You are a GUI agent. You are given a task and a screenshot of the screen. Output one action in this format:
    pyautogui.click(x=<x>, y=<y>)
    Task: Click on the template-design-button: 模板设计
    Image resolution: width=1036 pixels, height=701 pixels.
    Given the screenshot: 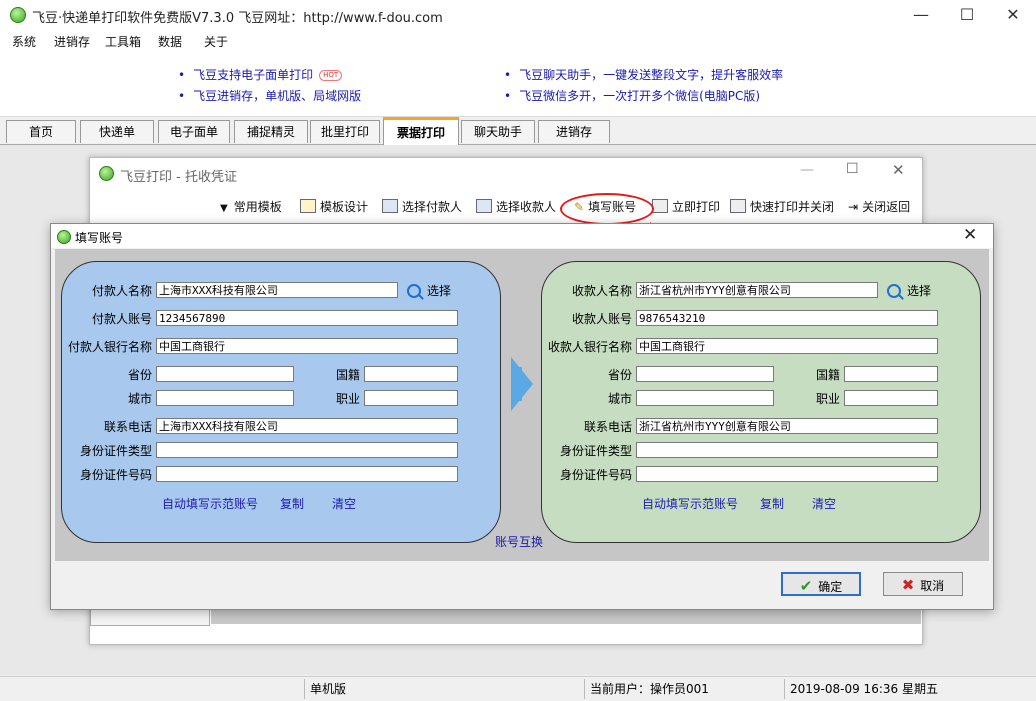 What is the action you would take?
    pyautogui.click(x=334, y=206)
    